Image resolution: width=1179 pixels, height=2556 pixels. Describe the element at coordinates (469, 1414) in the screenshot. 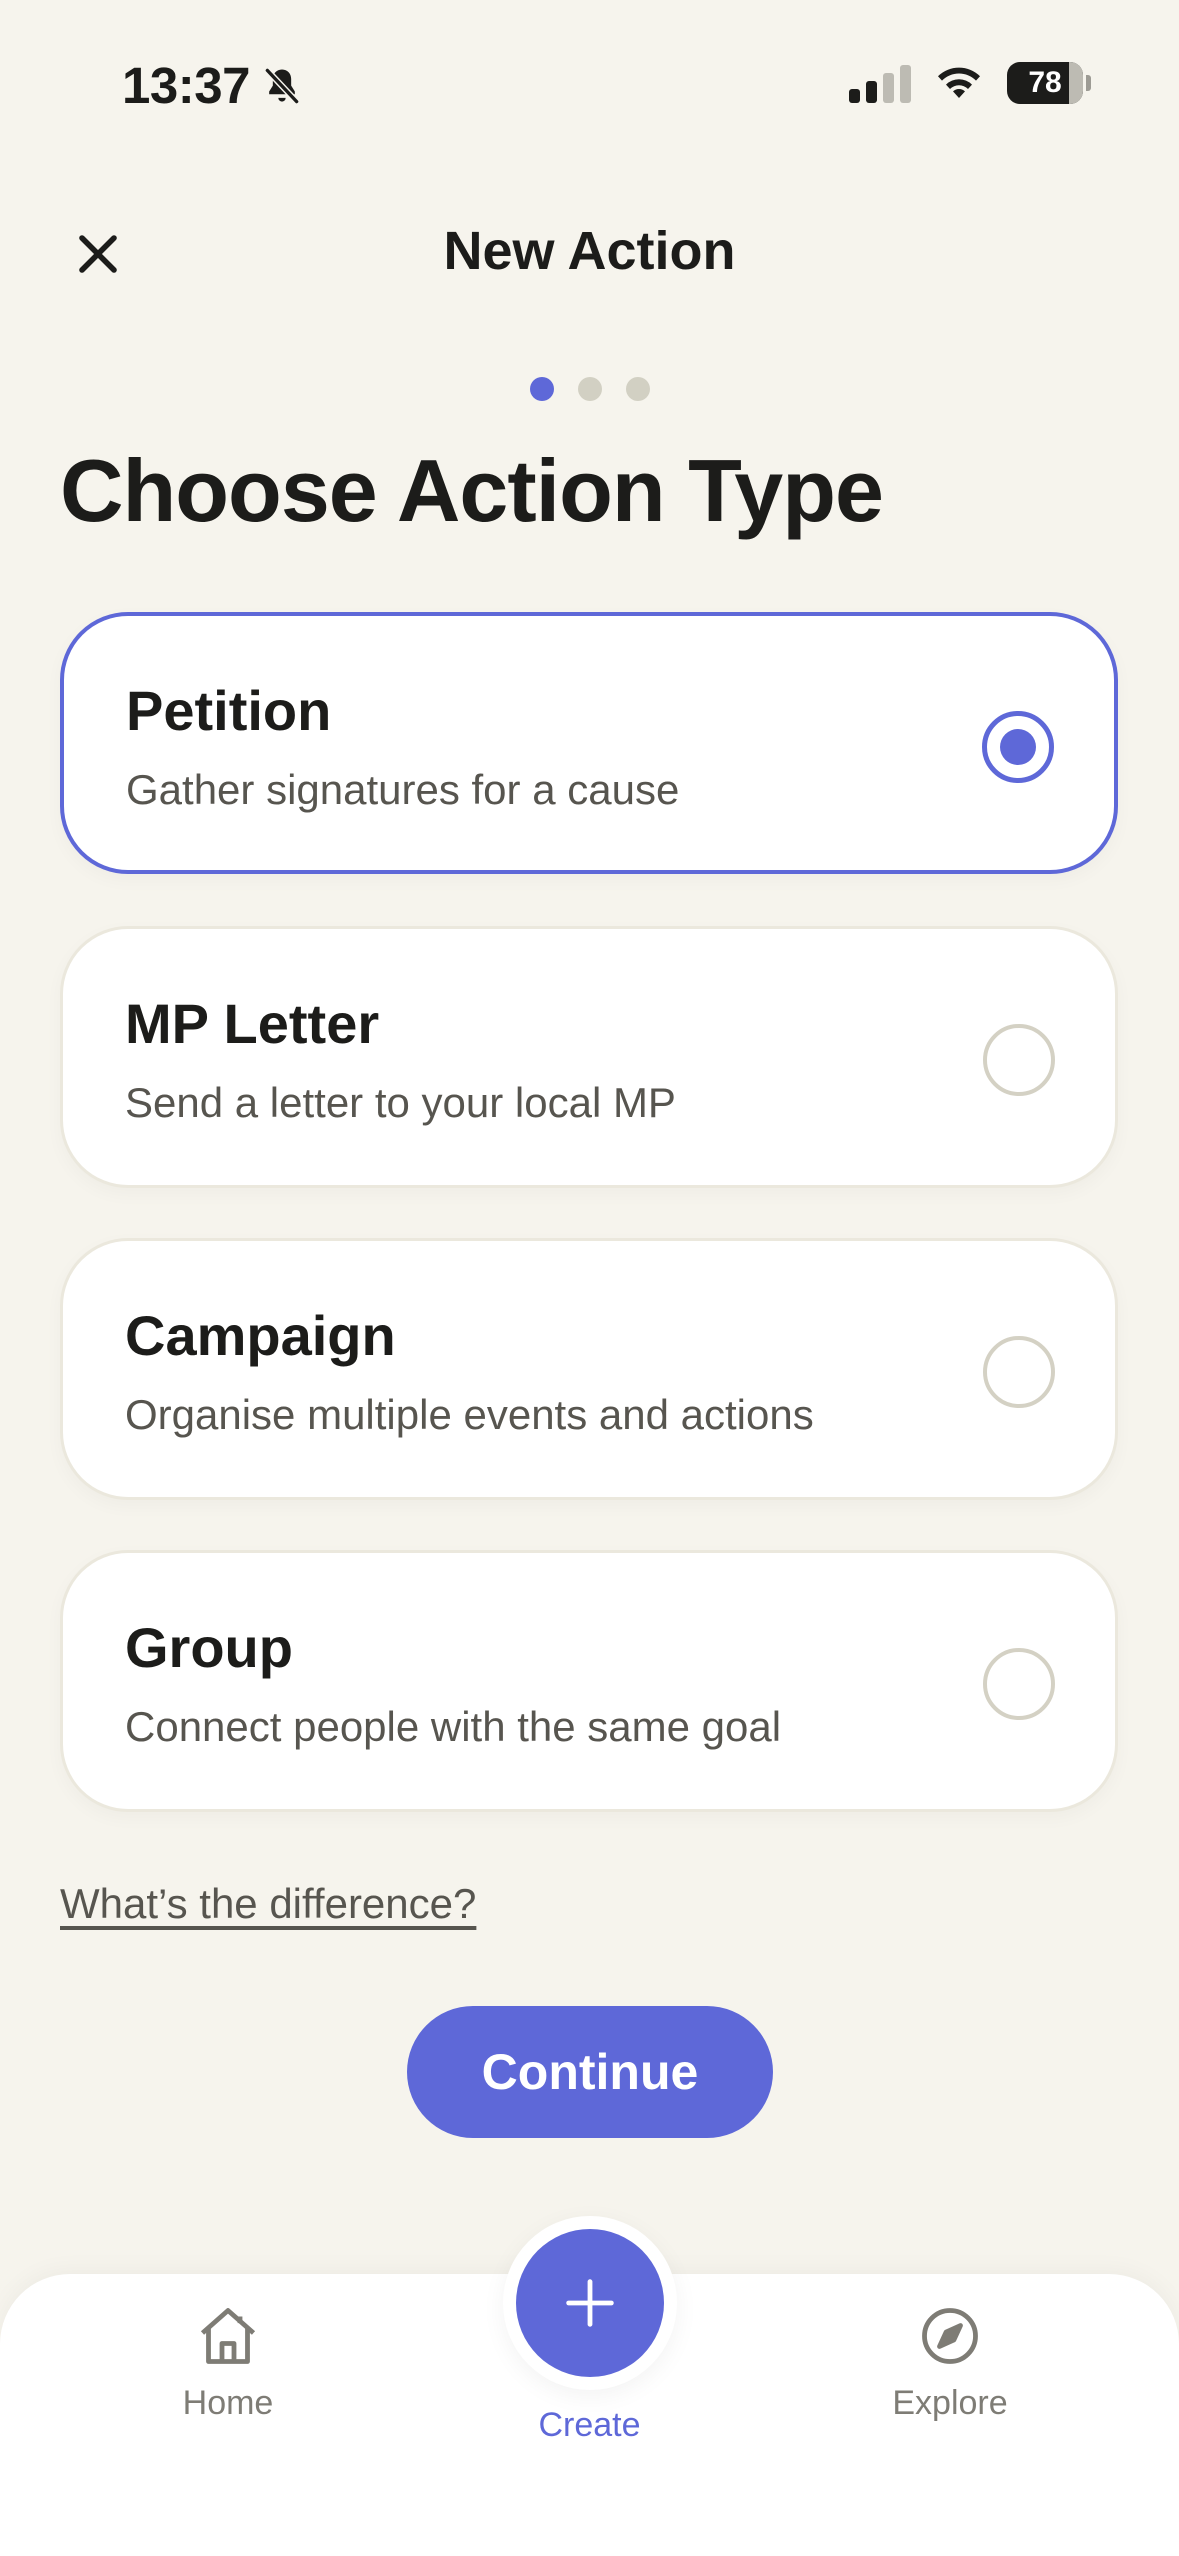

I see `option-description: Organise multiple events and actions` at that location.